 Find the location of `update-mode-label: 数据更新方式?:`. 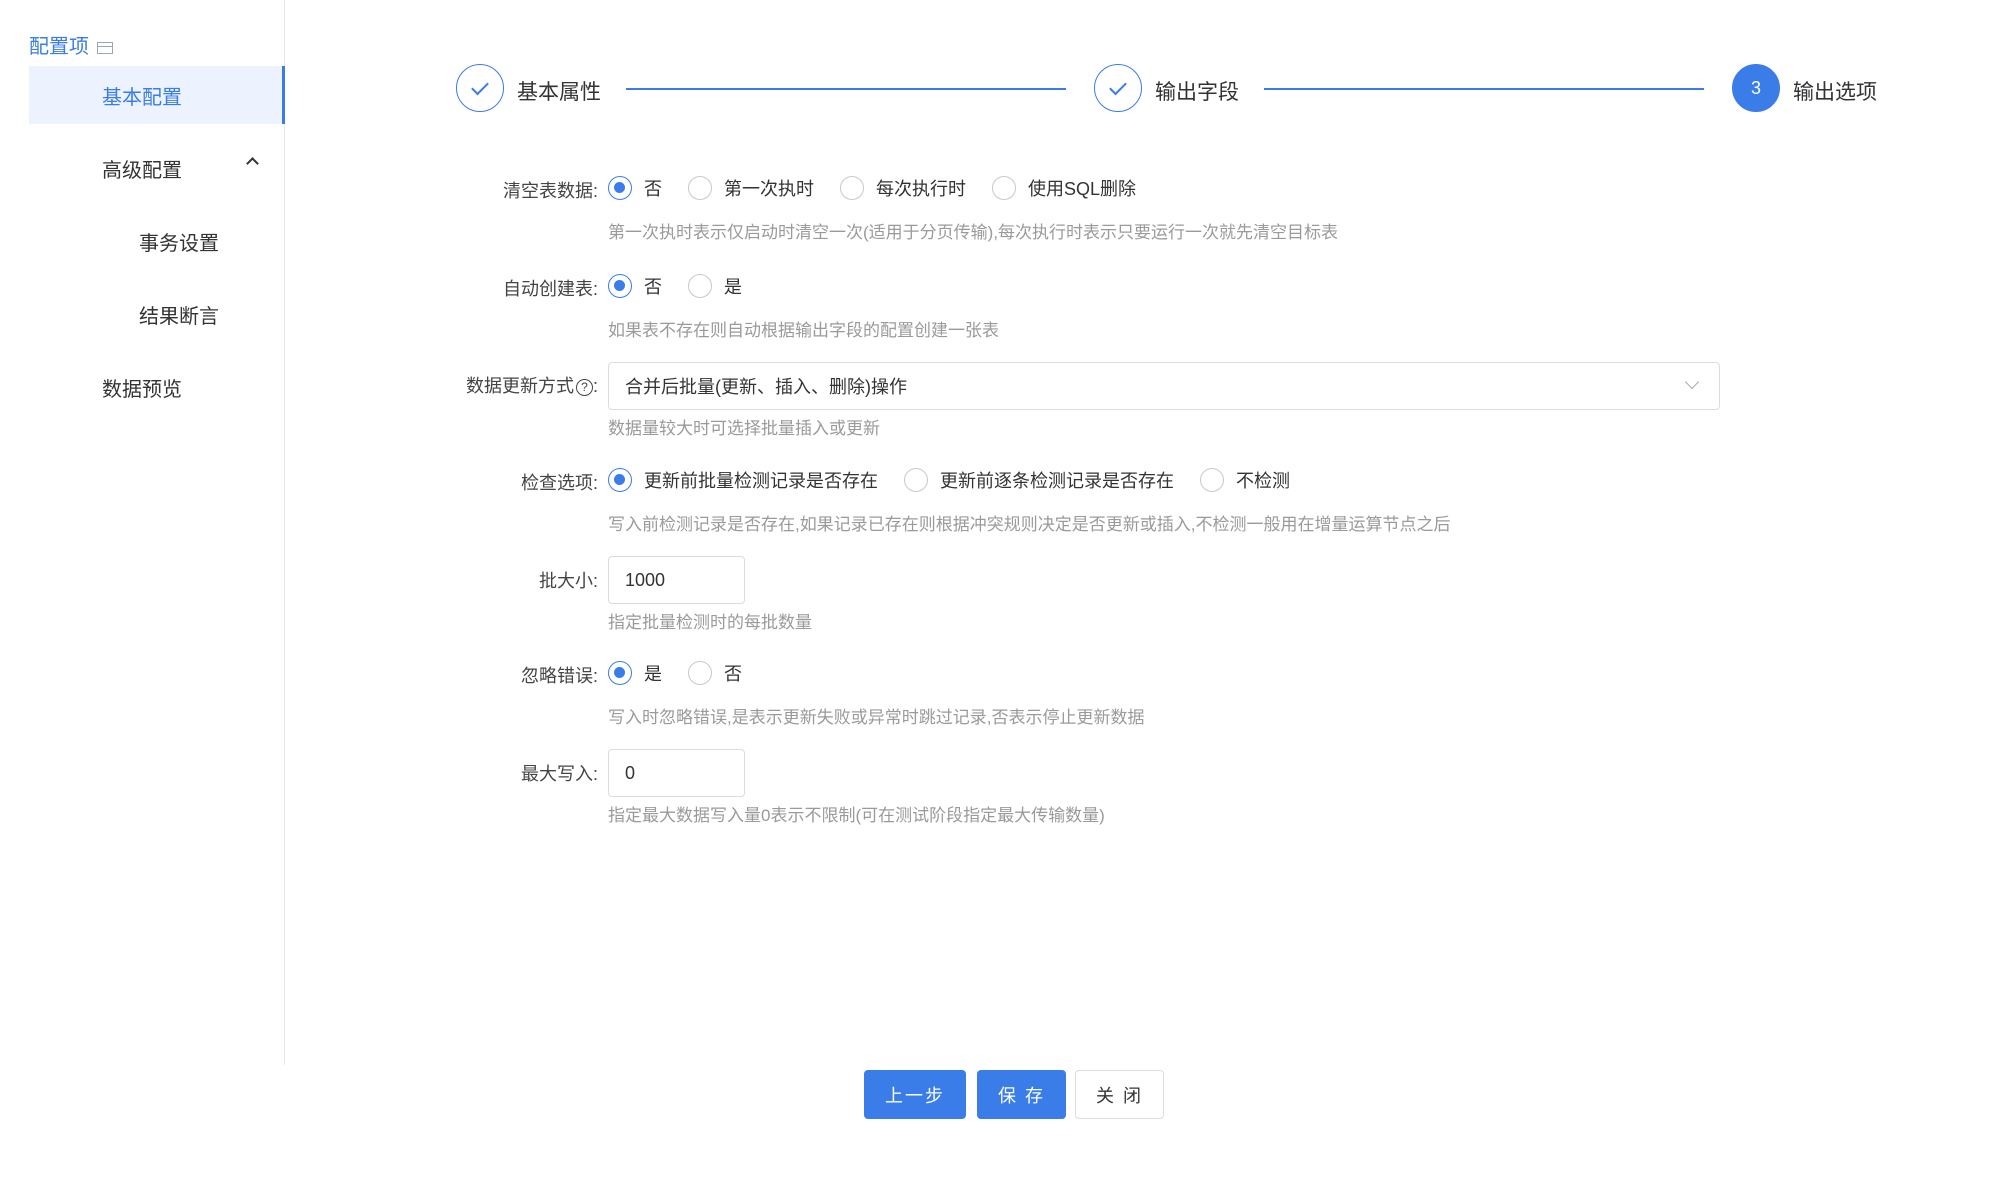

update-mode-label: 数据更新方式?: is located at coordinates (489, 385).